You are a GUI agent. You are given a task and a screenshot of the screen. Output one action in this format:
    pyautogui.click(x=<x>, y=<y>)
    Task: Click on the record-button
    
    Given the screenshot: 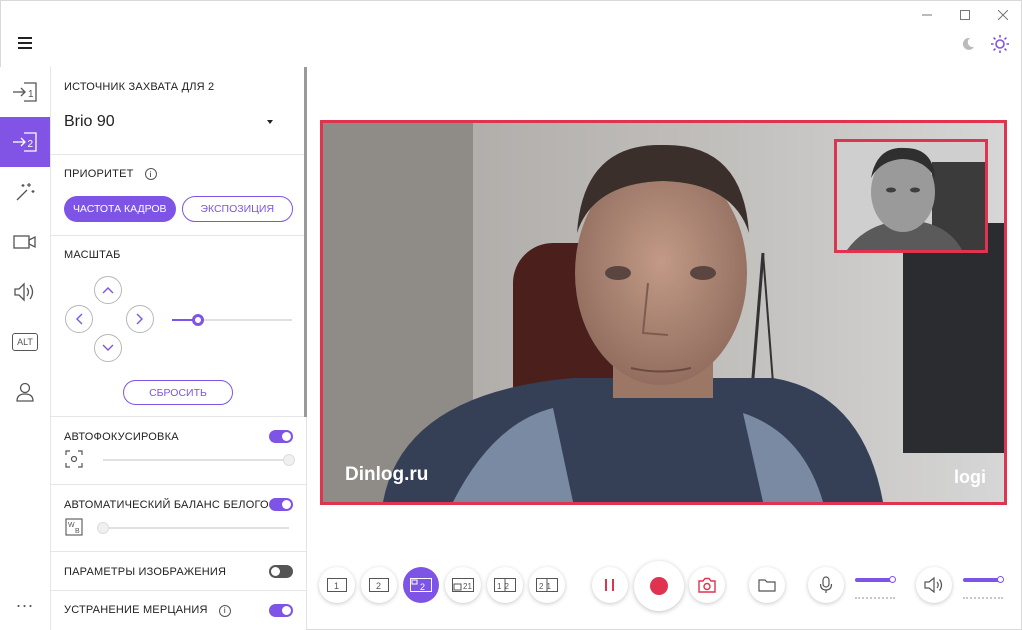 What is the action you would take?
    pyautogui.click(x=659, y=586)
    